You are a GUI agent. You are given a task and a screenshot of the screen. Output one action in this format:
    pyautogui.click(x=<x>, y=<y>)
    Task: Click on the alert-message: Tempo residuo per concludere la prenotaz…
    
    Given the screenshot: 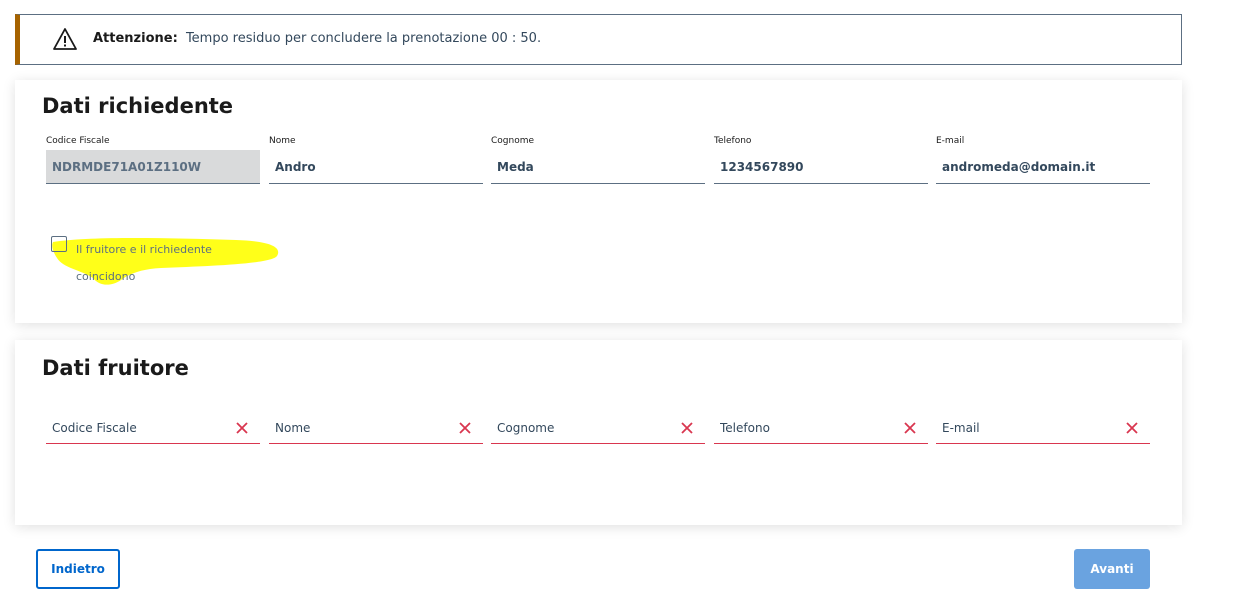 What is the action you would take?
    pyautogui.click(x=363, y=38)
    